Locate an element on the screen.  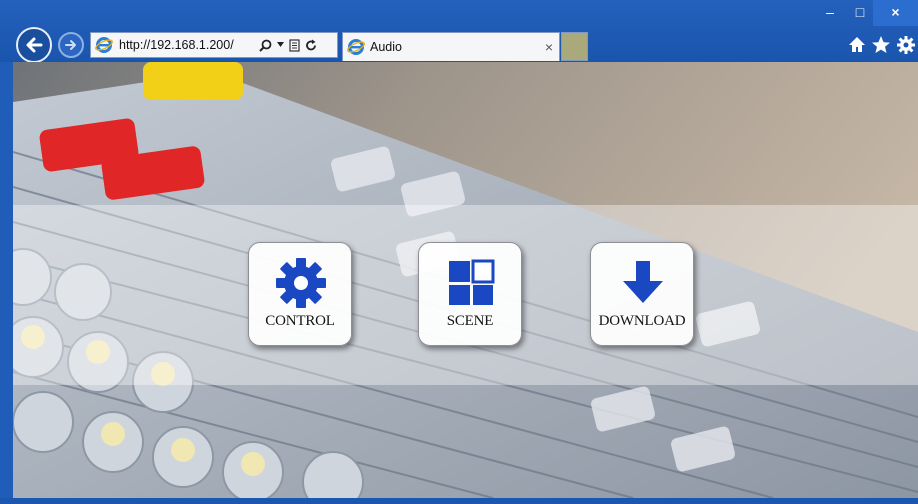
dropdown-arrow-icon is located at coordinates (280, 45).